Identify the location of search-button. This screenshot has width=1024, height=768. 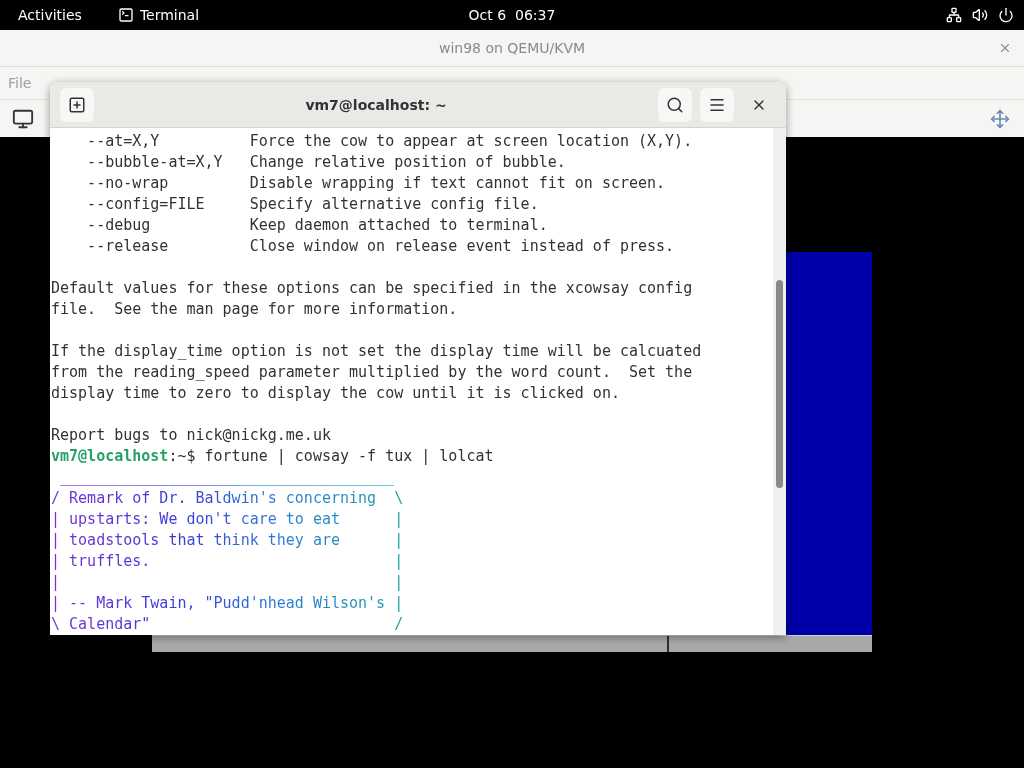
(675, 104).